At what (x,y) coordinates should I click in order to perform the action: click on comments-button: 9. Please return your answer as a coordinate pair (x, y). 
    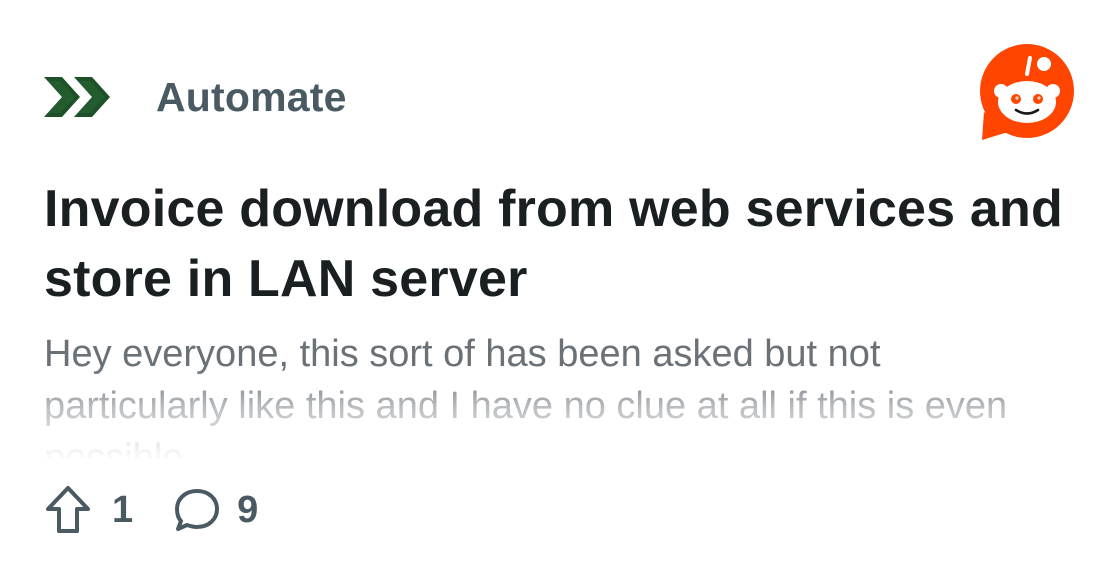
    Looking at the image, I should click on (215, 510).